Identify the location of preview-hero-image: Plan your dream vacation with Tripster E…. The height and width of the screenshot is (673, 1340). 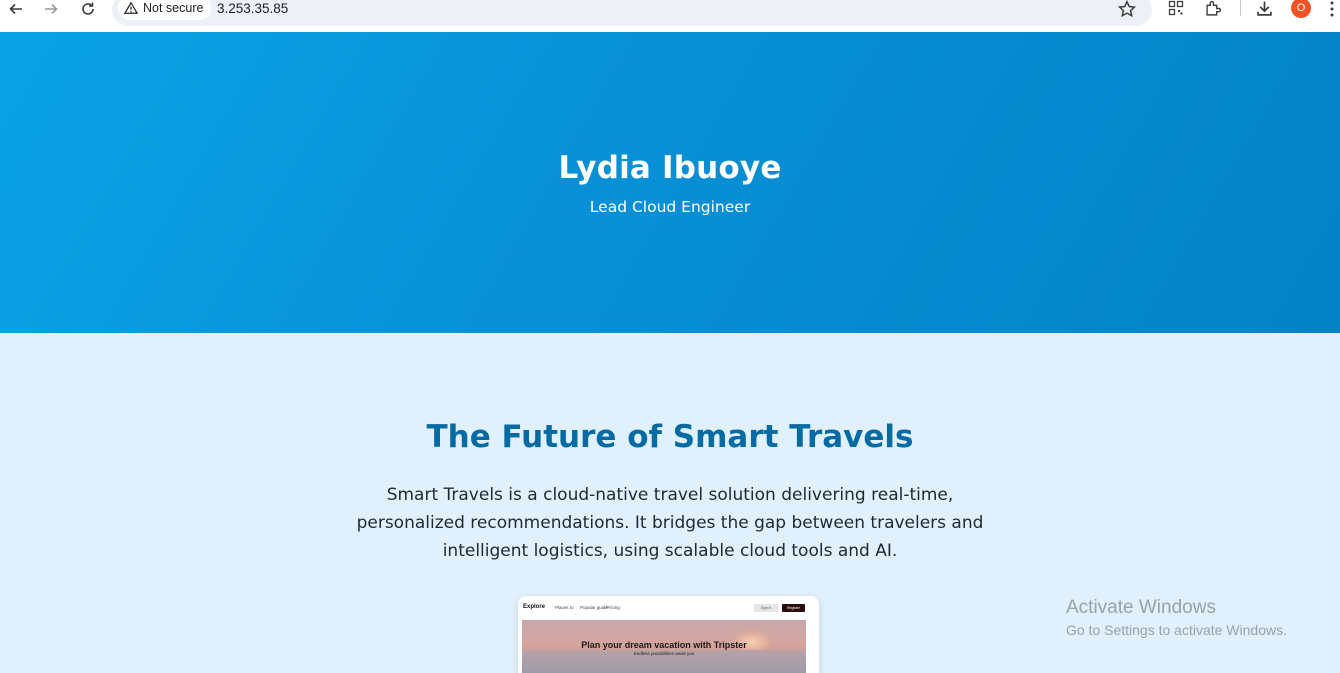
(664, 646).